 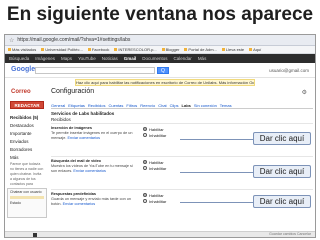 What do you see at coordinates (99, 49) in the screenshot?
I see `bookmark-item: Facebook` at bounding box center [99, 49].